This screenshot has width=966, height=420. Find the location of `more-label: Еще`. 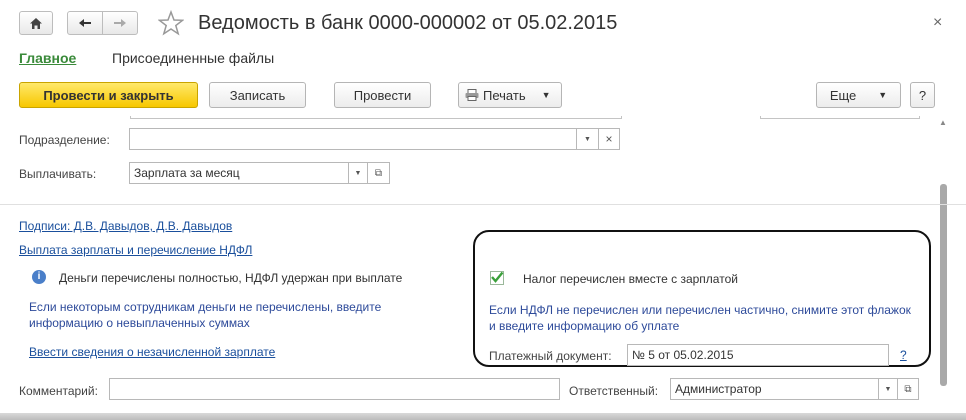

more-label: Еще is located at coordinates (843, 95).